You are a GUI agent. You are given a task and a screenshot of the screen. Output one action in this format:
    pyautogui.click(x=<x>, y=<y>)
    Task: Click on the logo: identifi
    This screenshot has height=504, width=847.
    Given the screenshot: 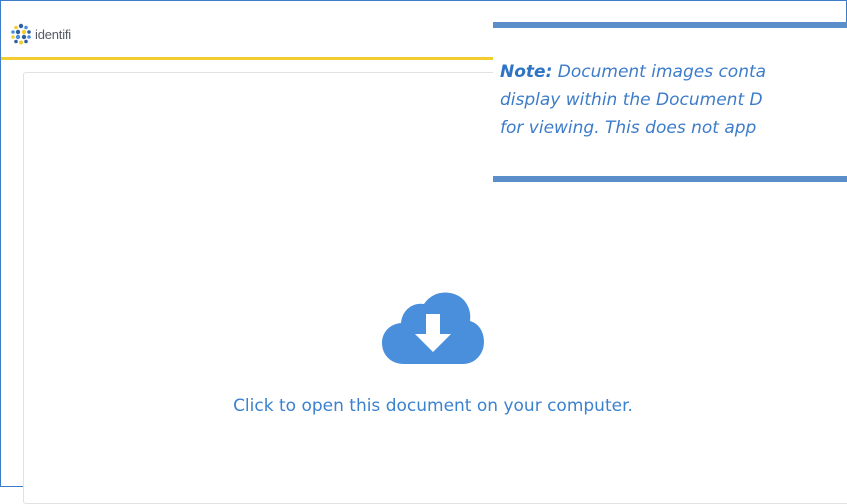 What is the action you would take?
    pyautogui.click(x=40, y=34)
    